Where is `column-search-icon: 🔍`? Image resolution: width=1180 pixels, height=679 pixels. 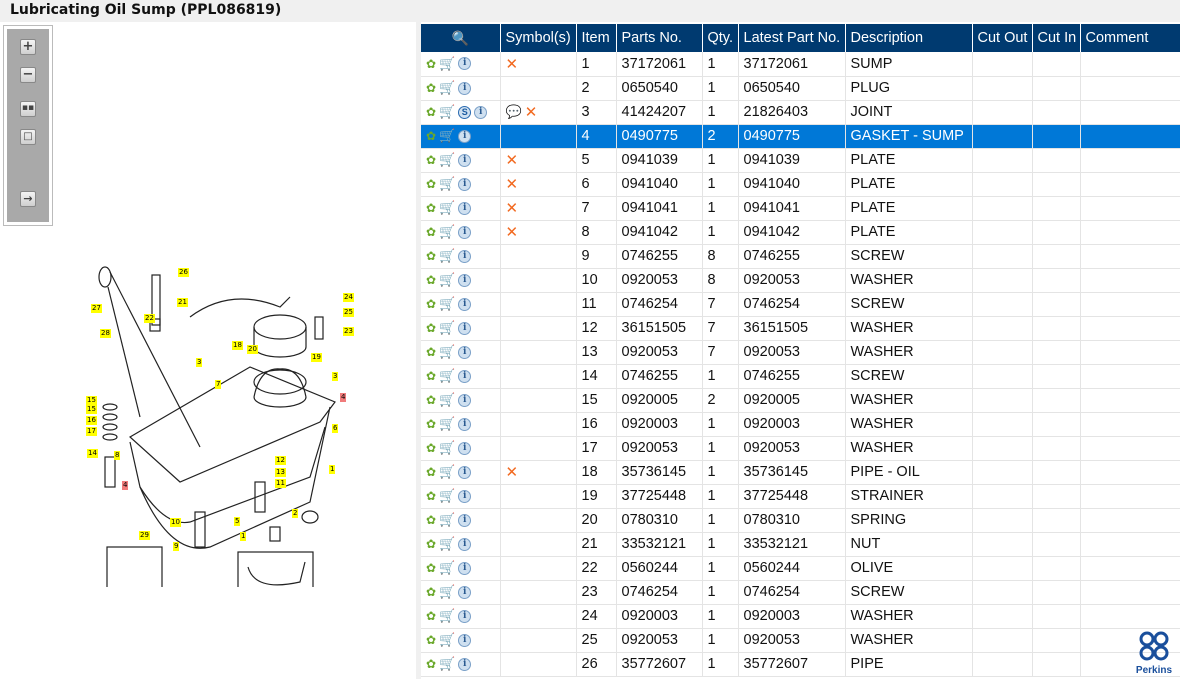 column-search-icon: 🔍 is located at coordinates (461, 38).